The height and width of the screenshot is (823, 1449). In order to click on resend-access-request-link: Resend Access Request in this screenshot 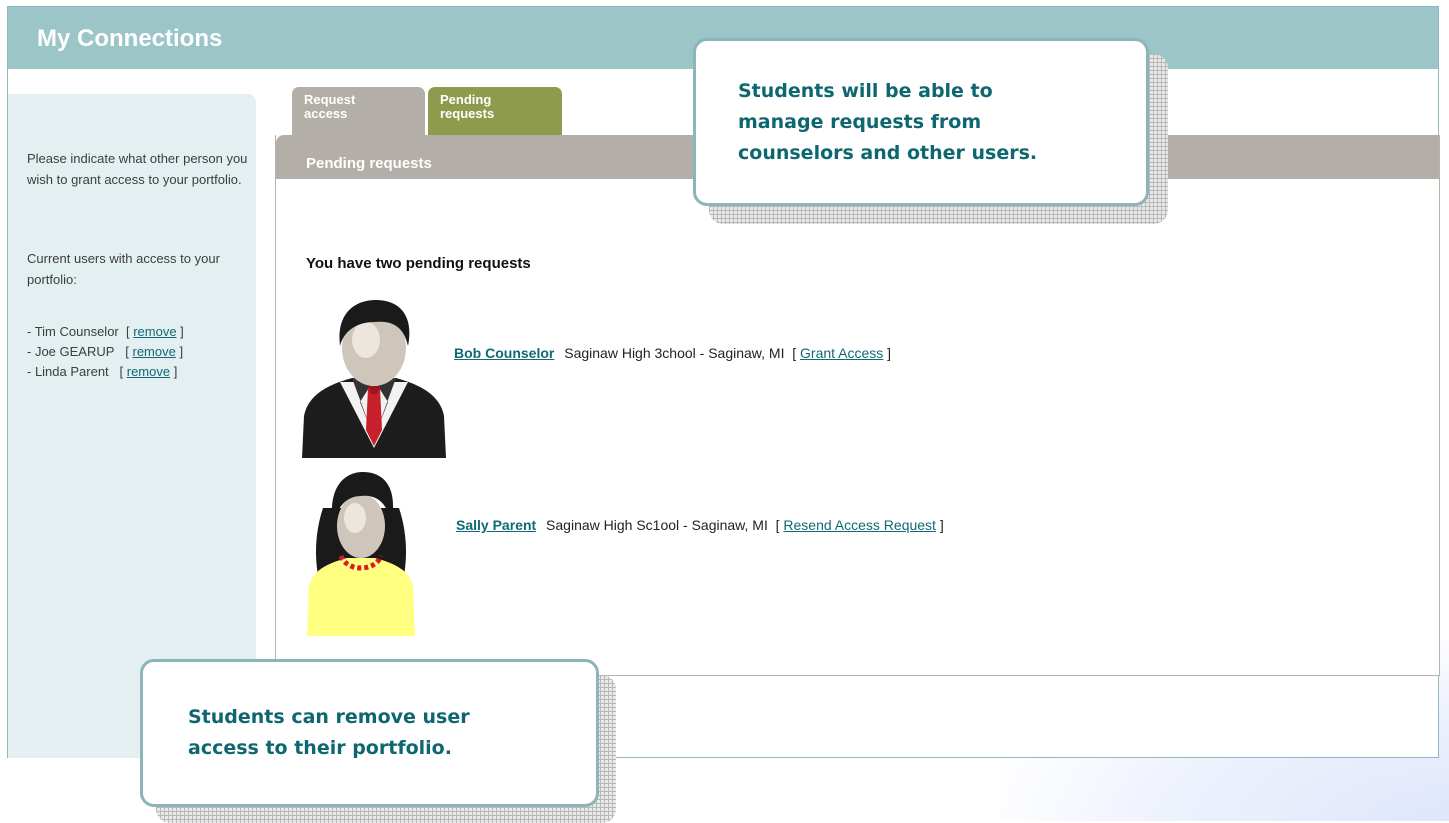, I will do `click(859, 525)`.